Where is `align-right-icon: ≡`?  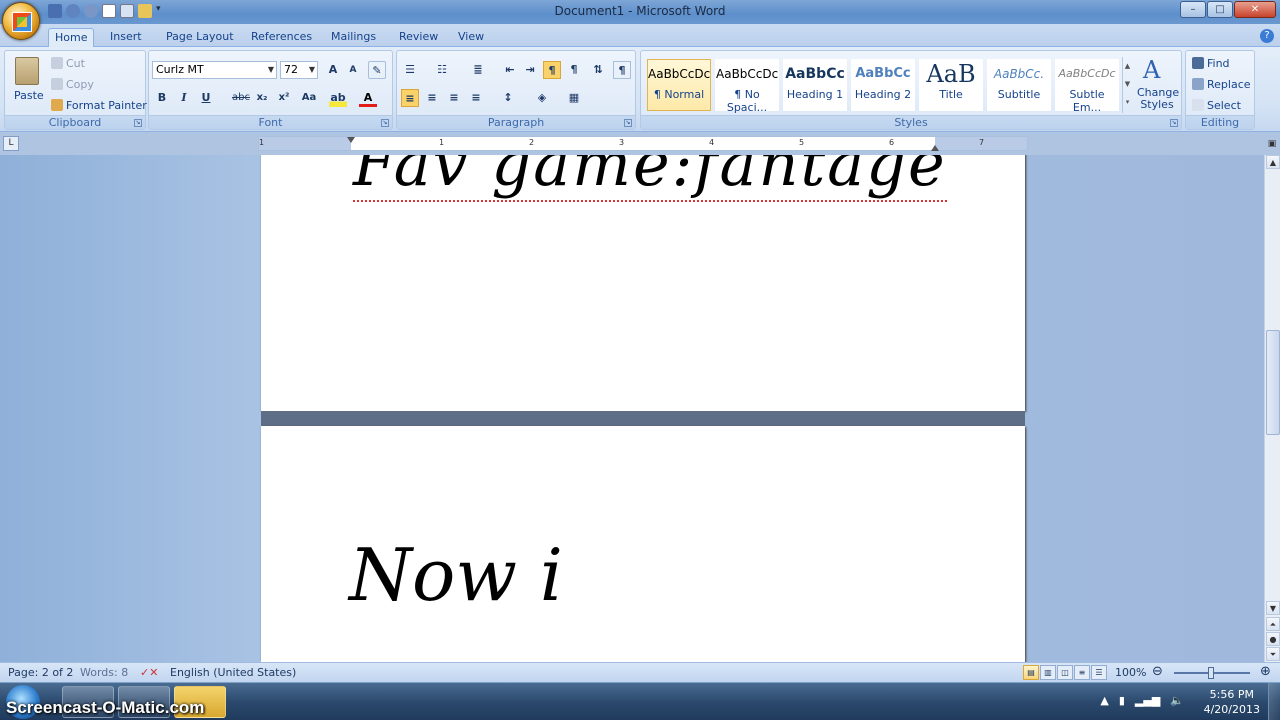
align-right-icon: ≡ is located at coordinates (454, 98).